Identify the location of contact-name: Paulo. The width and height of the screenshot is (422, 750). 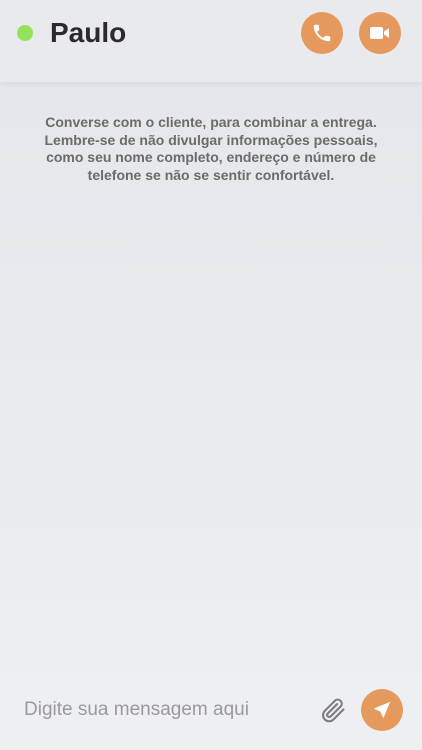
(88, 32).